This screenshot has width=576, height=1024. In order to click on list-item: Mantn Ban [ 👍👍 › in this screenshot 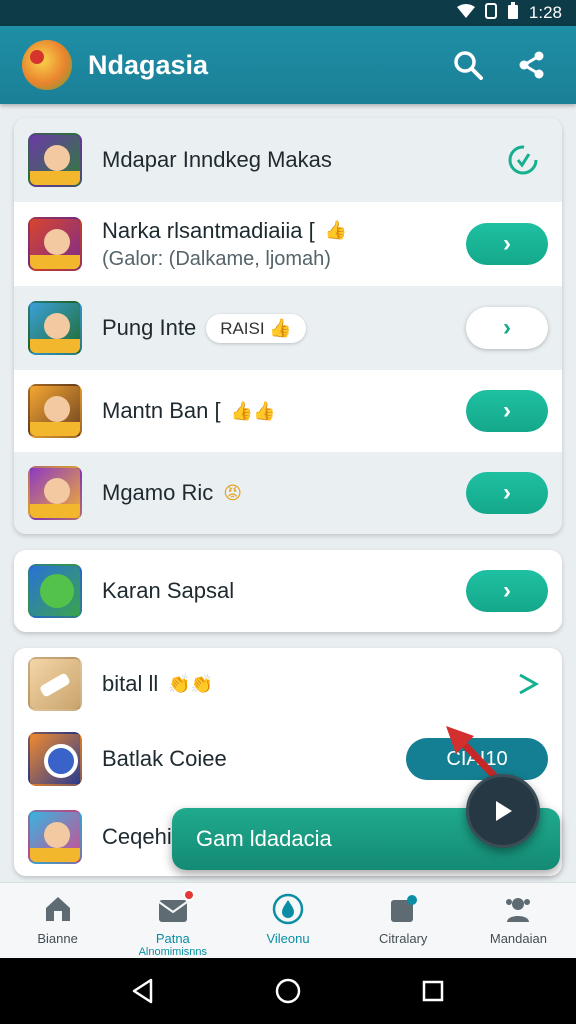, I will do `click(288, 411)`.